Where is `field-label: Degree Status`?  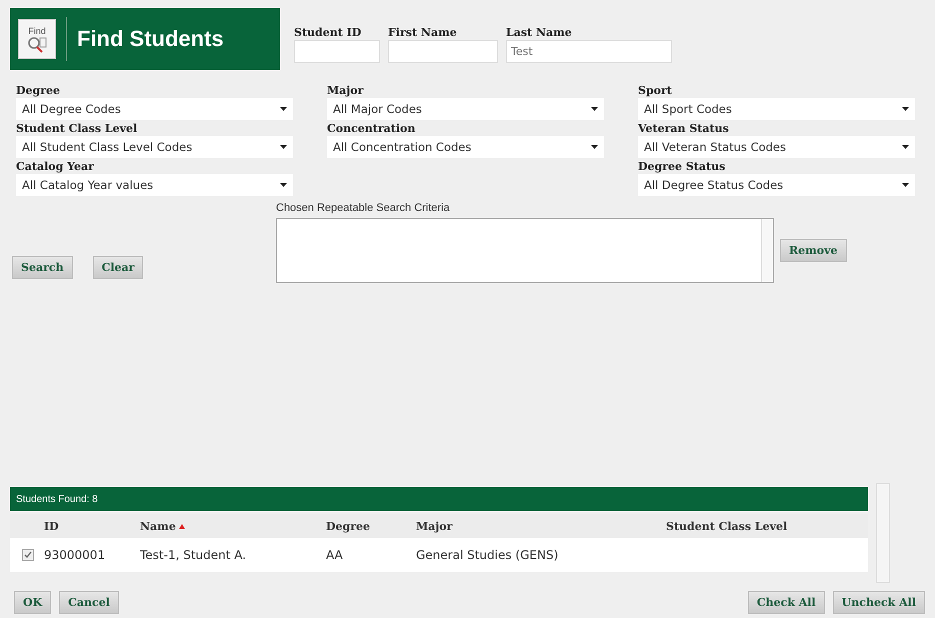
field-label: Degree Status is located at coordinates (682, 167).